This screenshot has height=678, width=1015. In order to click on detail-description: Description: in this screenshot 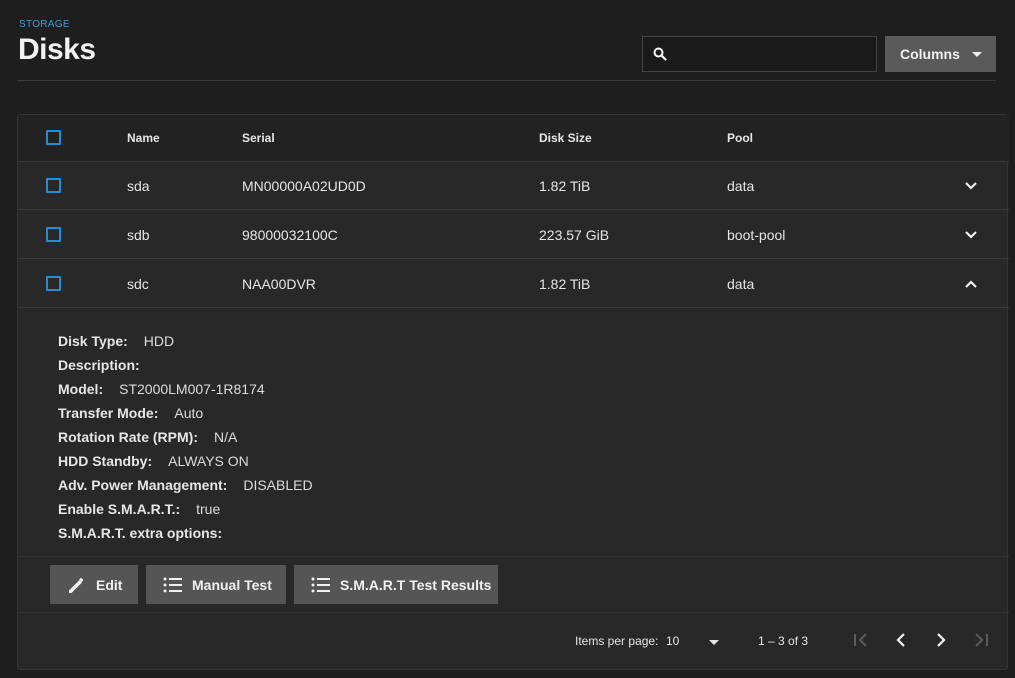, I will do `click(185, 365)`.